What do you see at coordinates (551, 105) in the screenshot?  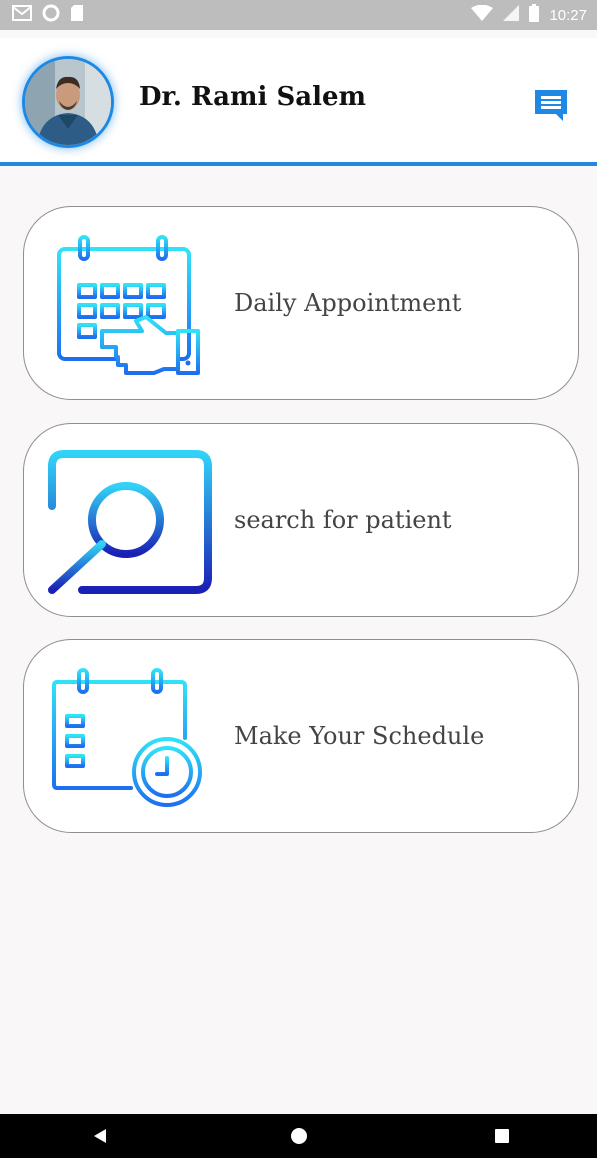 I see `message-icon` at bounding box center [551, 105].